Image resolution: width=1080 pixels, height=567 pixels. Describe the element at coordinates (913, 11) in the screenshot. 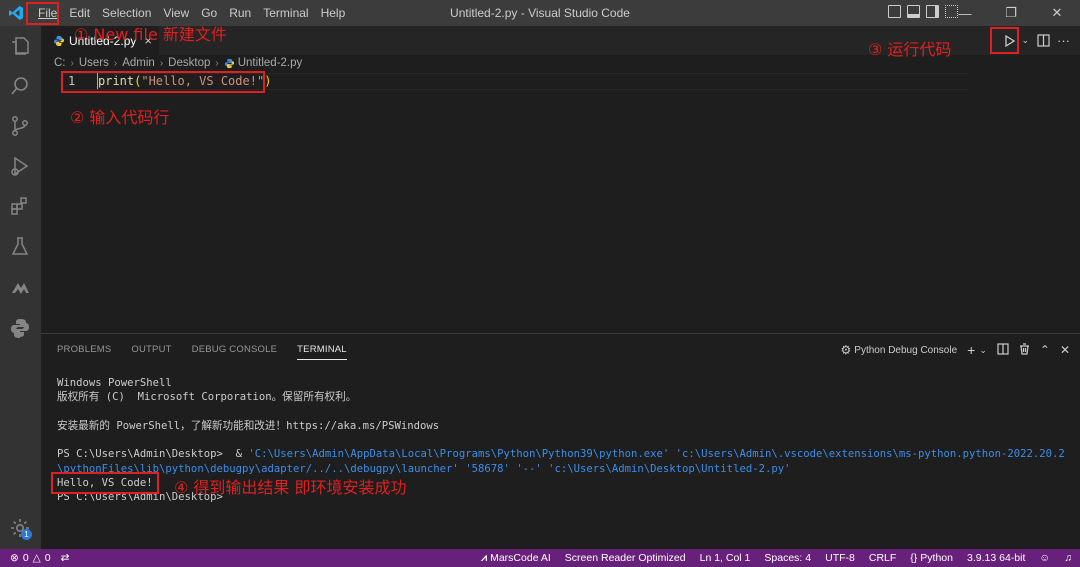

I see `toggle-panel-icon` at that location.